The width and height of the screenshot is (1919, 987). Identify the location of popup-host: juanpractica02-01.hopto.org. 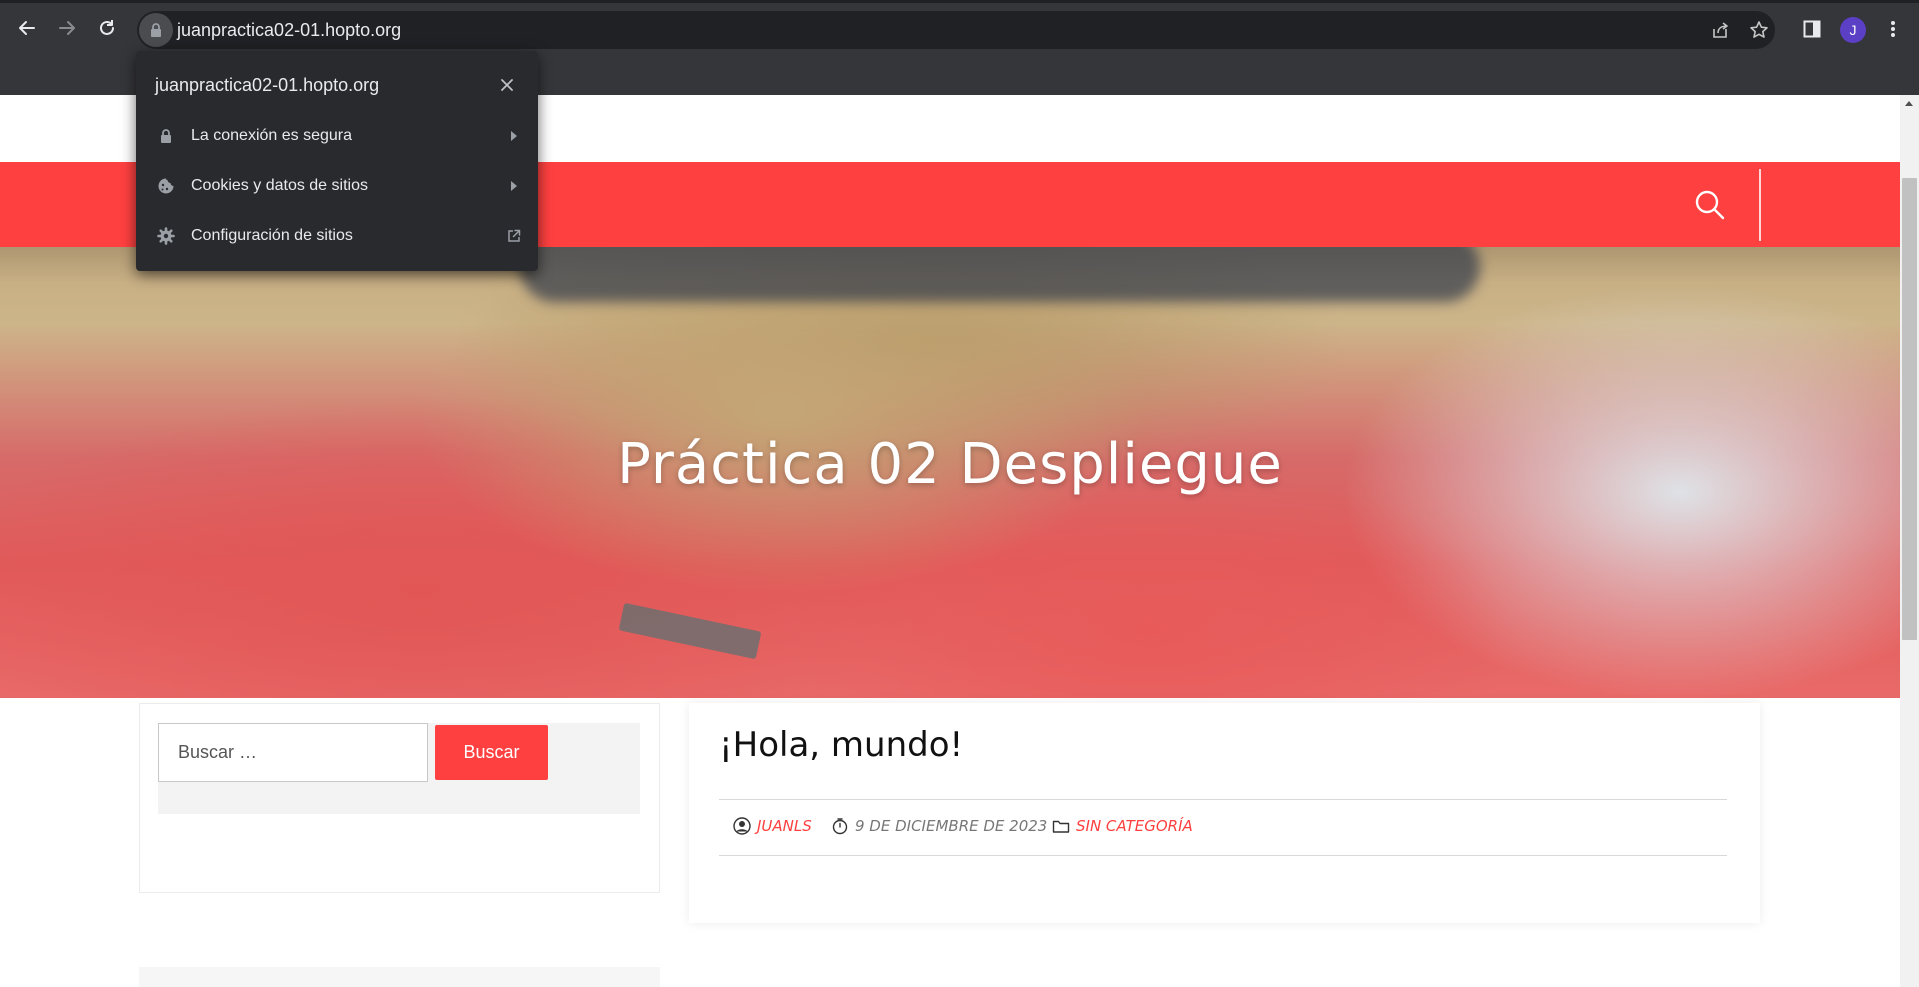
(267, 85).